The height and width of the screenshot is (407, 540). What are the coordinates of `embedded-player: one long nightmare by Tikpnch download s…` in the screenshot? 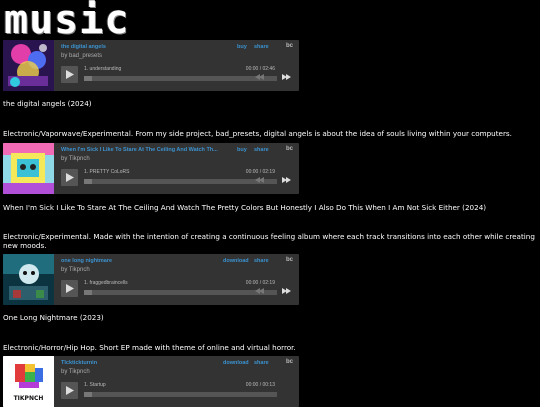 It's located at (151, 279).